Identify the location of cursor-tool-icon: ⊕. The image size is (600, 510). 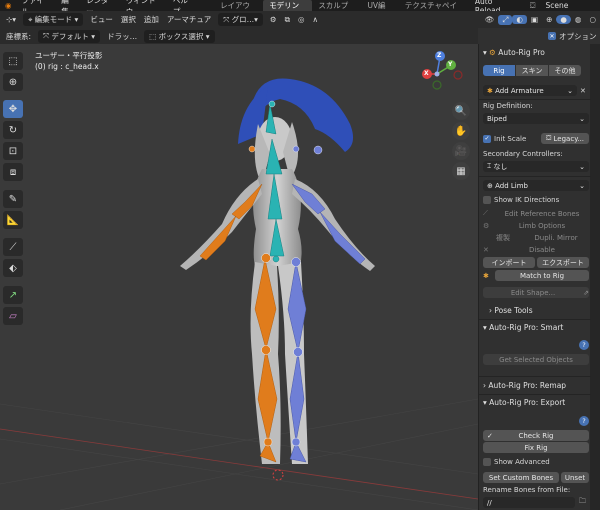
(13, 82).